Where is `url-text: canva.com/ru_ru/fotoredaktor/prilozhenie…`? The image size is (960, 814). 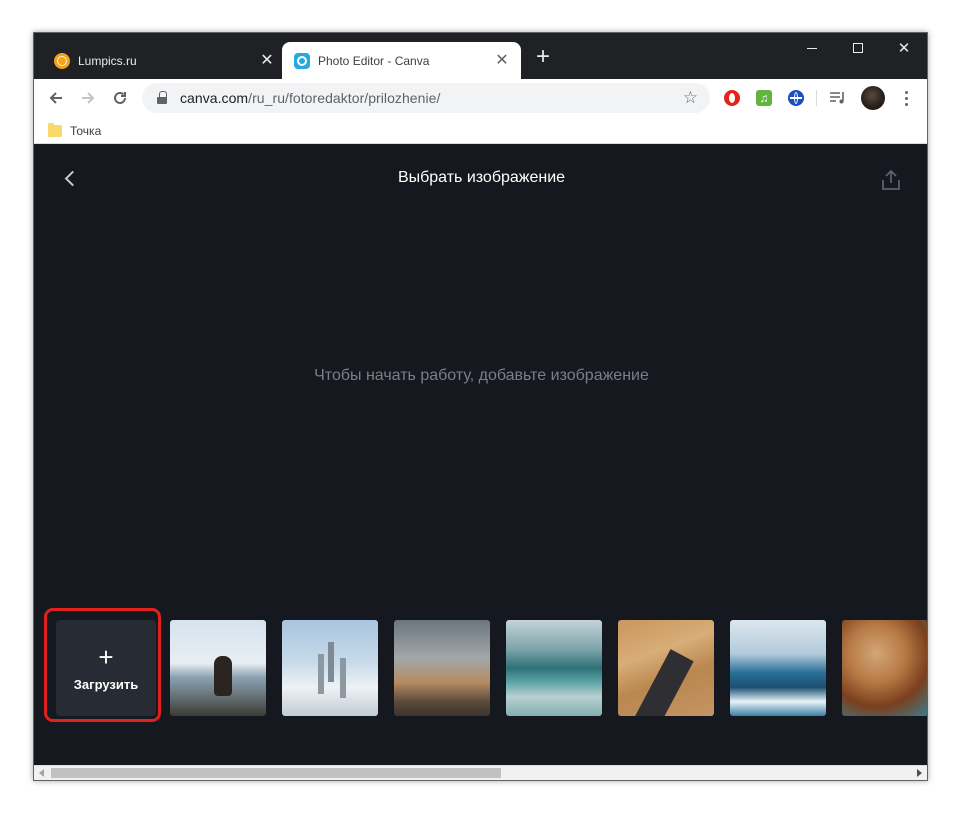 url-text: canva.com/ru_ru/fotoredaktor/prilozhenie… is located at coordinates (431, 98).